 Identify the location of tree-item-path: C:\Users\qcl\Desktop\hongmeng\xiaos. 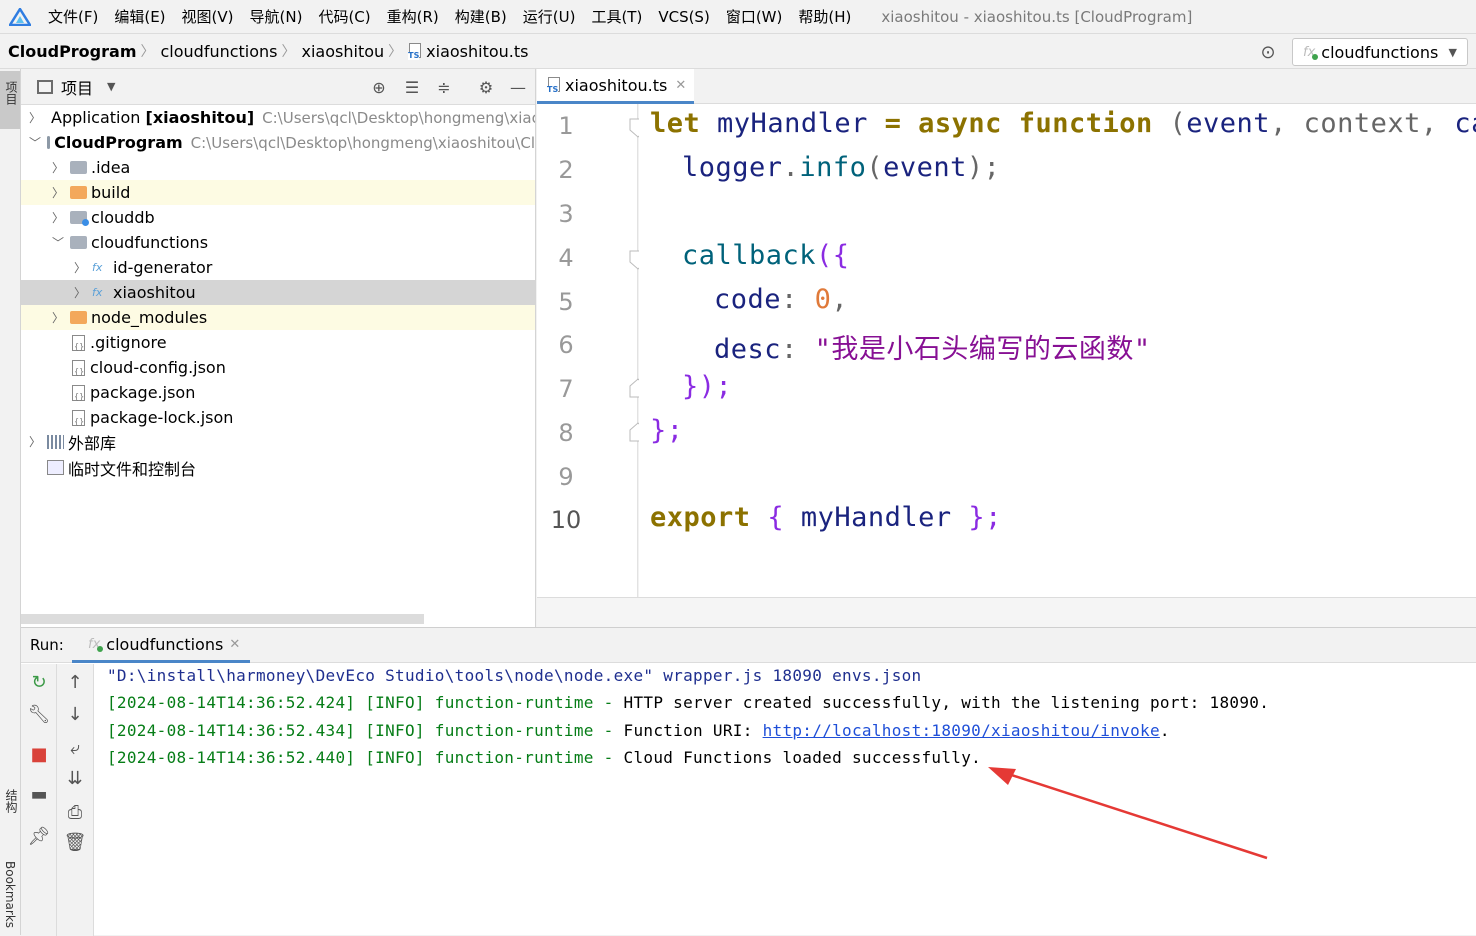
(398, 117).